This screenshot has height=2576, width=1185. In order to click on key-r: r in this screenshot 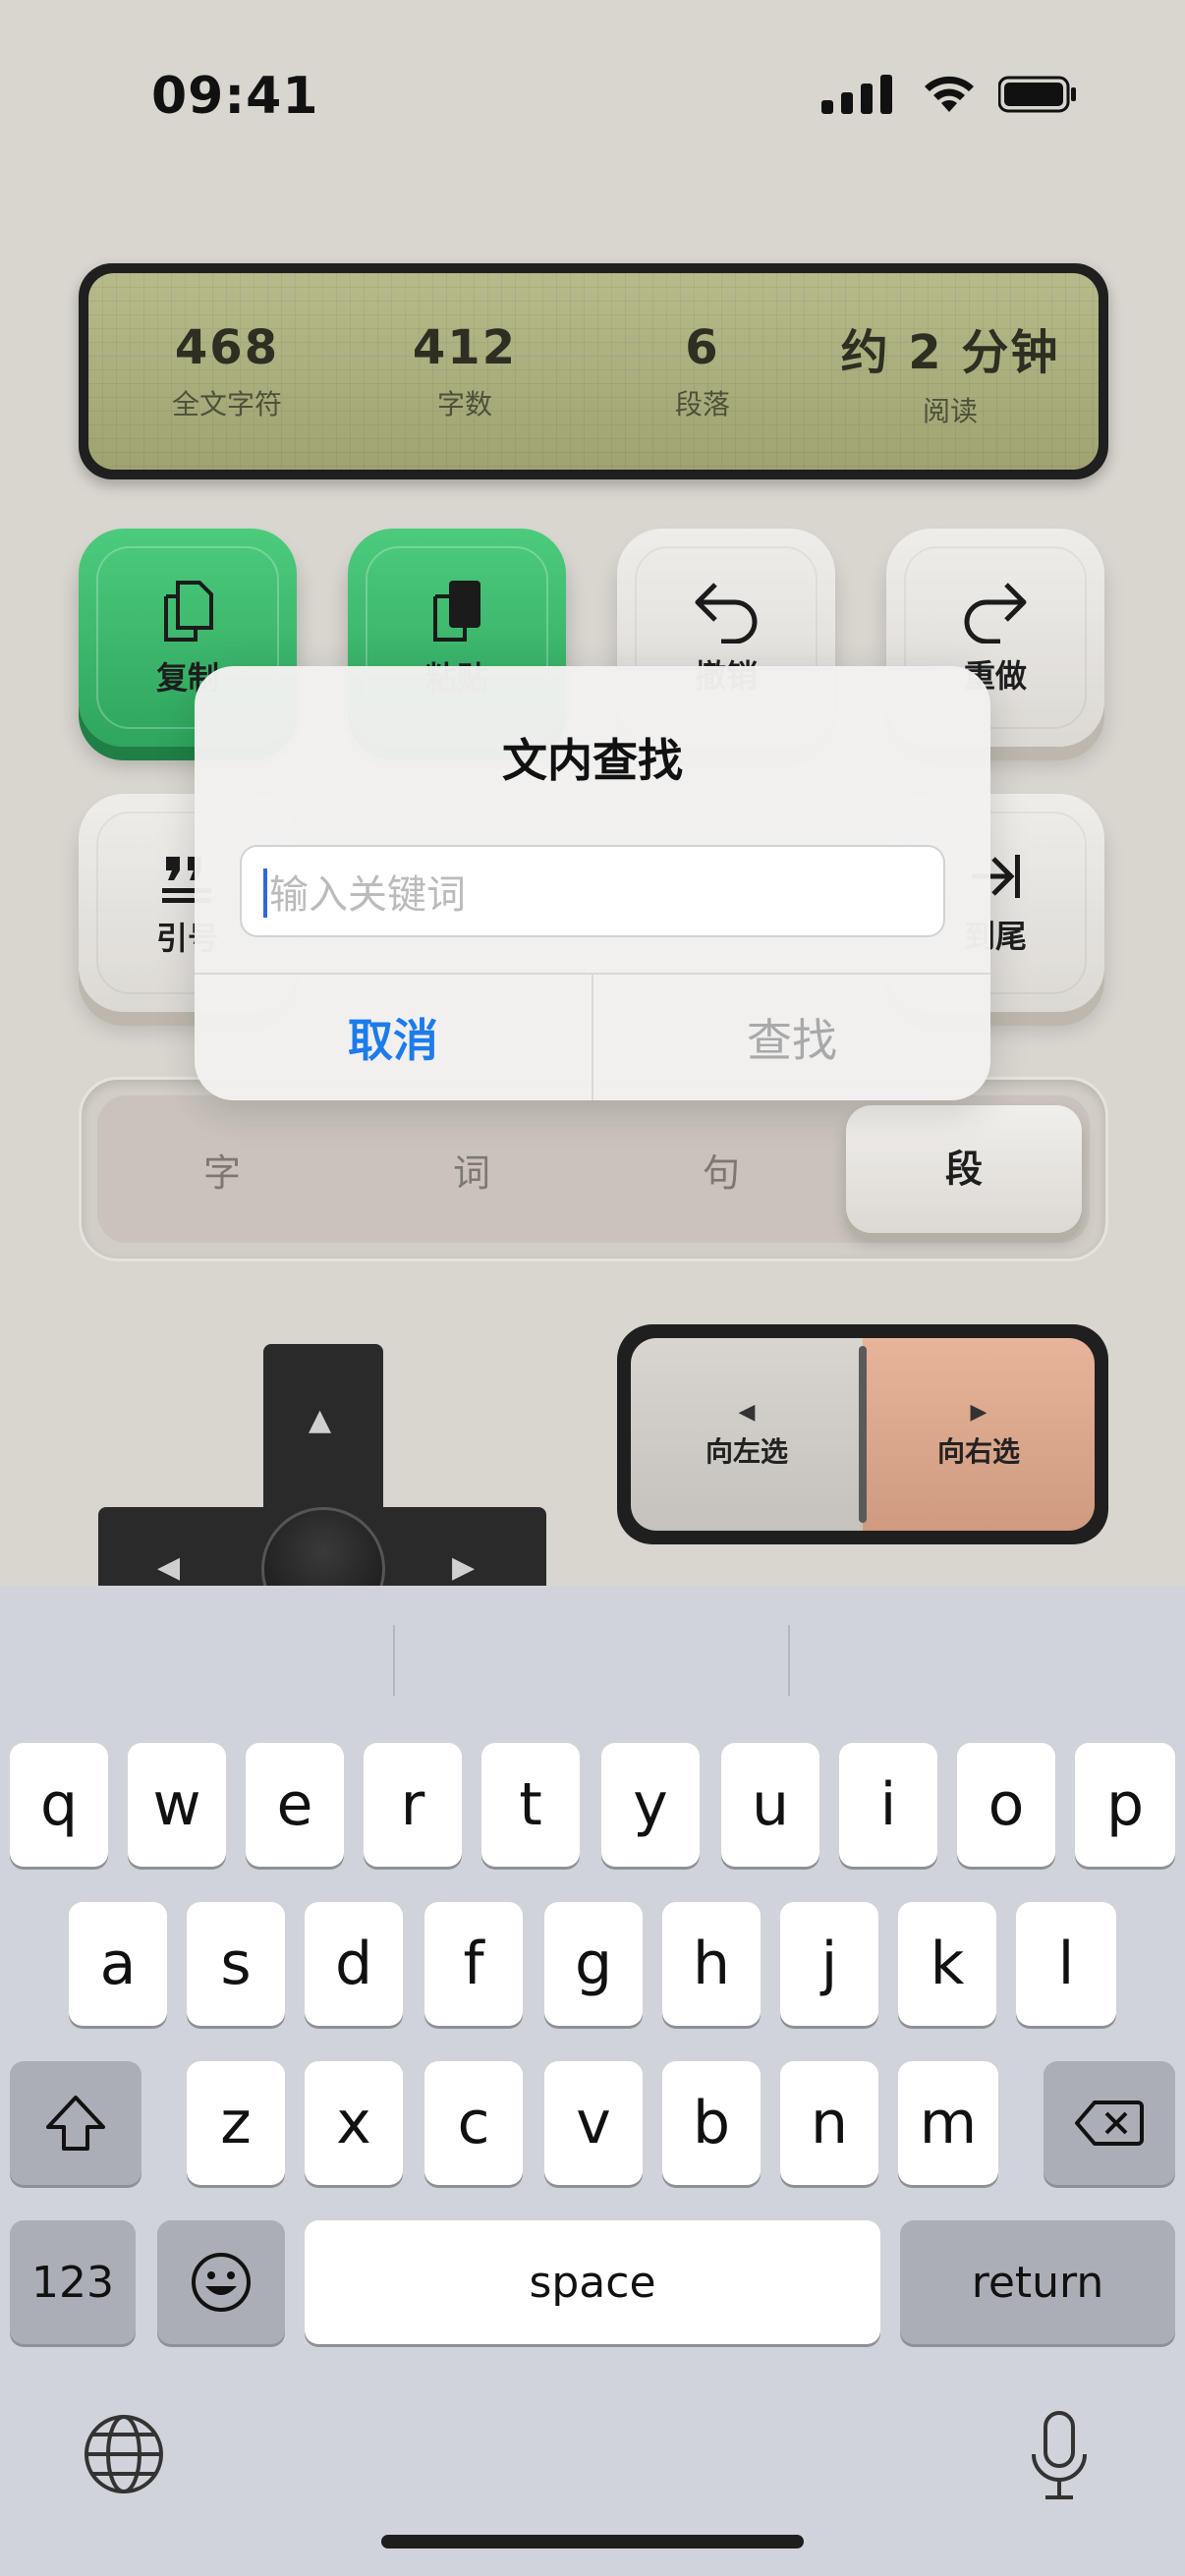, I will do `click(413, 1805)`.